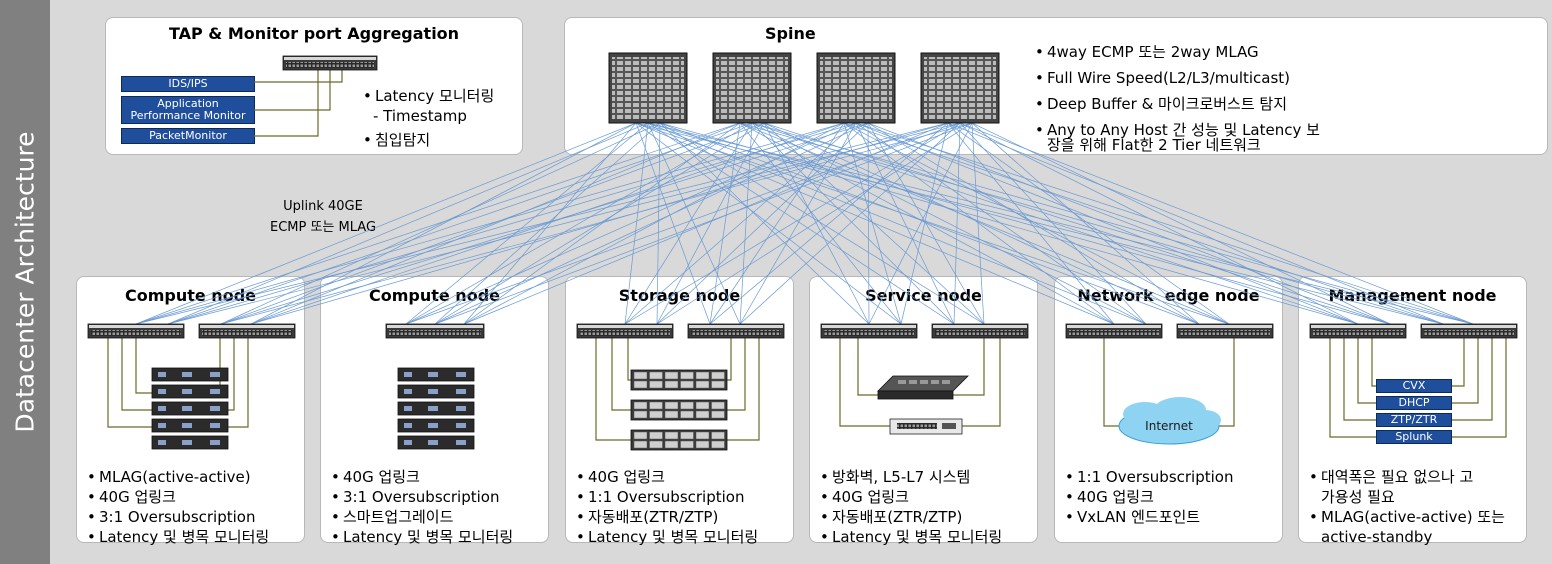 The width and height of the screenshot is (1552, 564). Describe the element at coordinates (1414, 437) in the screenshot. I see `mgmt-service-splunk: Splunk` at that location.